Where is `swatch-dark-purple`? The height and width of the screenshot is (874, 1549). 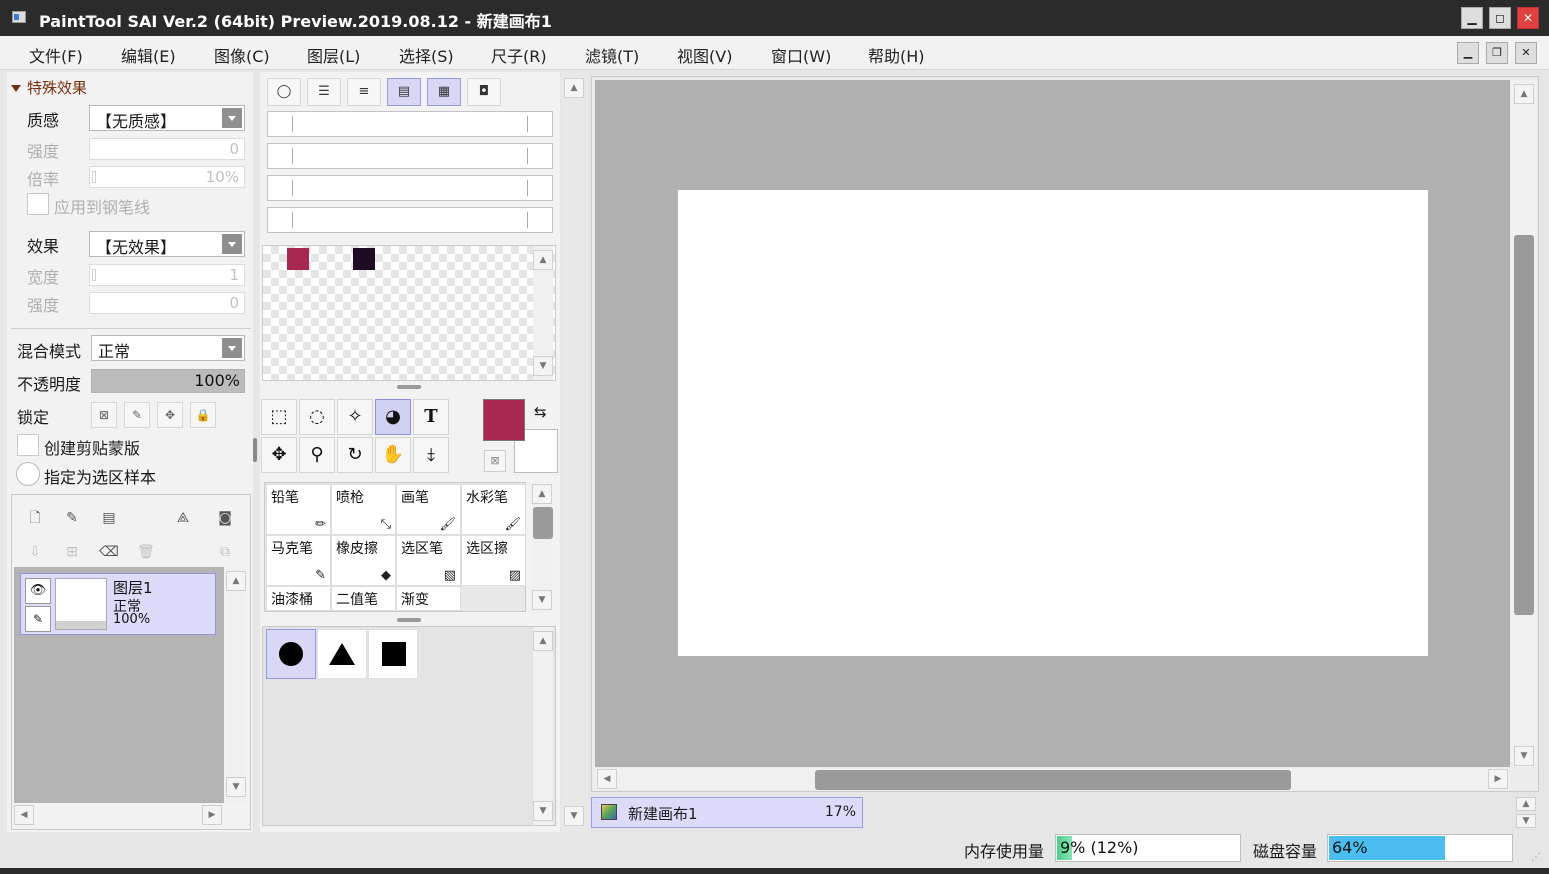 swatch-dark-purple is located at coordinates (364, 259).